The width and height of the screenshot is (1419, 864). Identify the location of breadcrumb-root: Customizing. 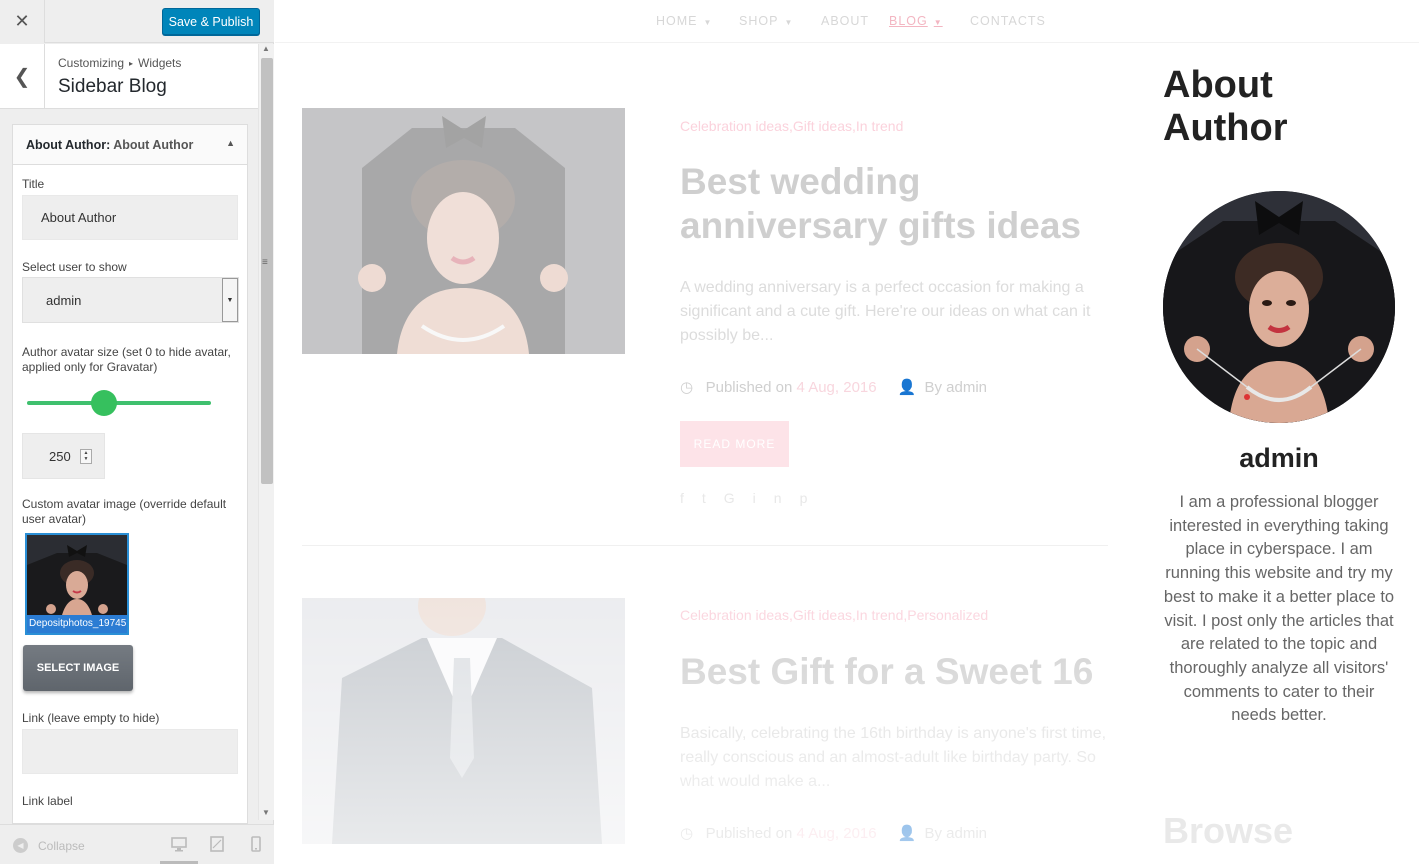
(91, 63).